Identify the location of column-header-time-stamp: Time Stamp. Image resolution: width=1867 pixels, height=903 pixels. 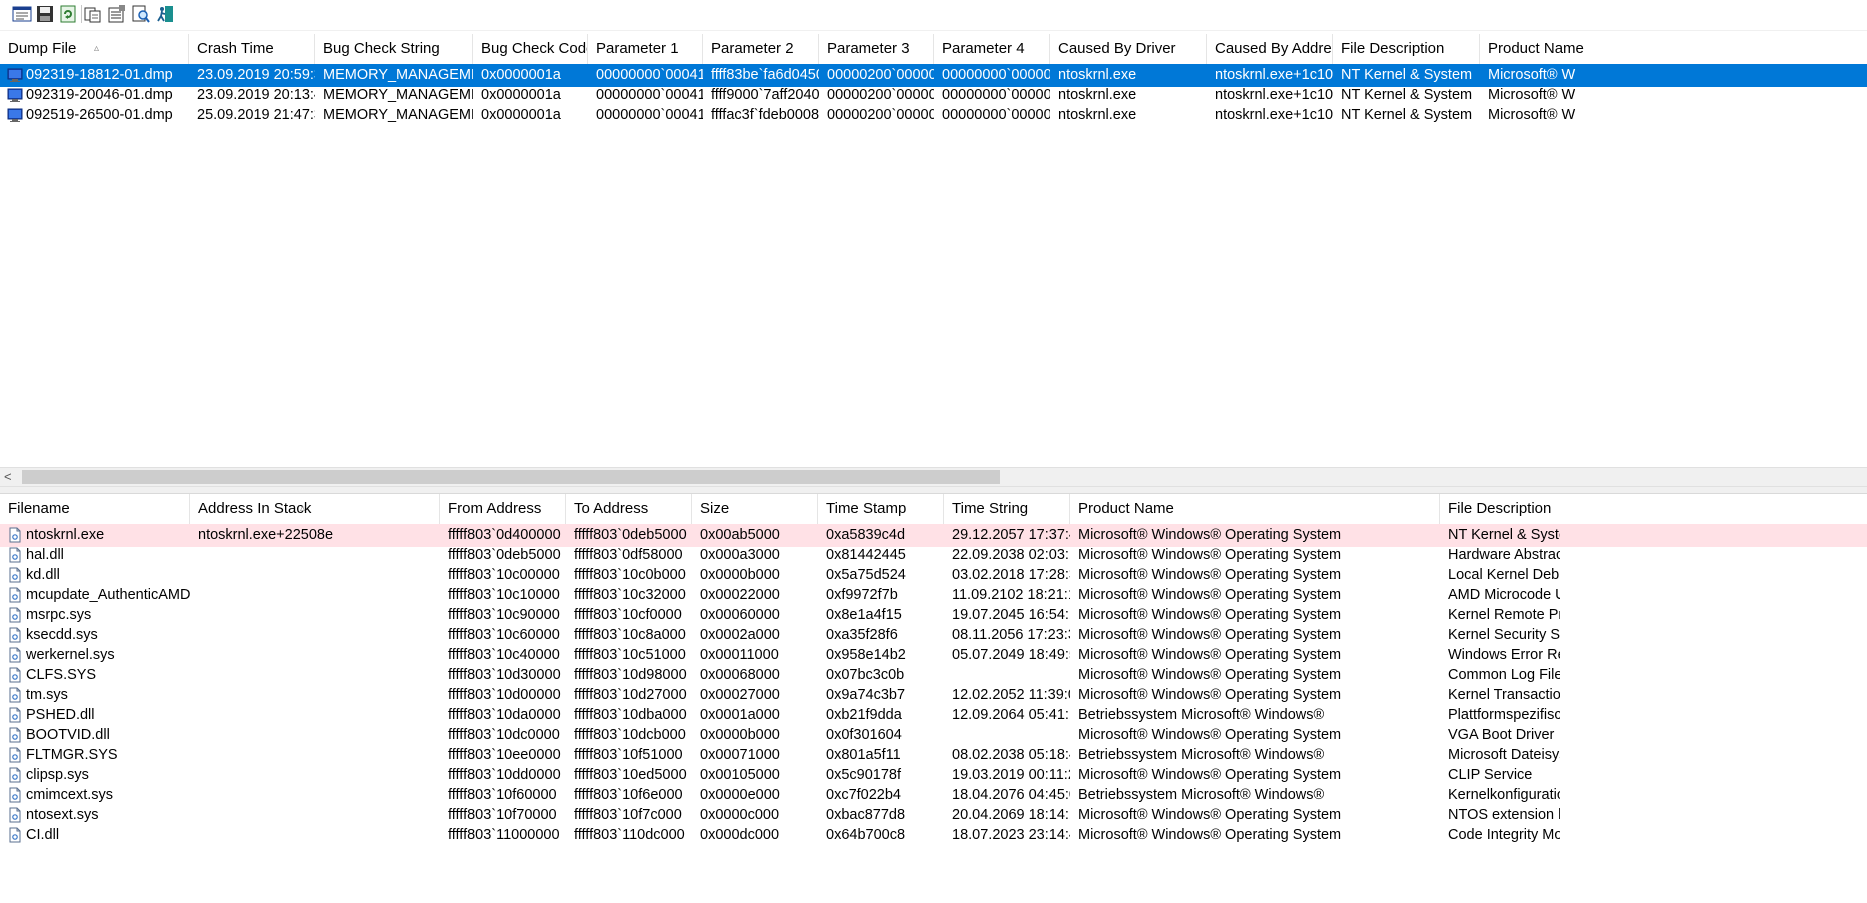
(881, 509).